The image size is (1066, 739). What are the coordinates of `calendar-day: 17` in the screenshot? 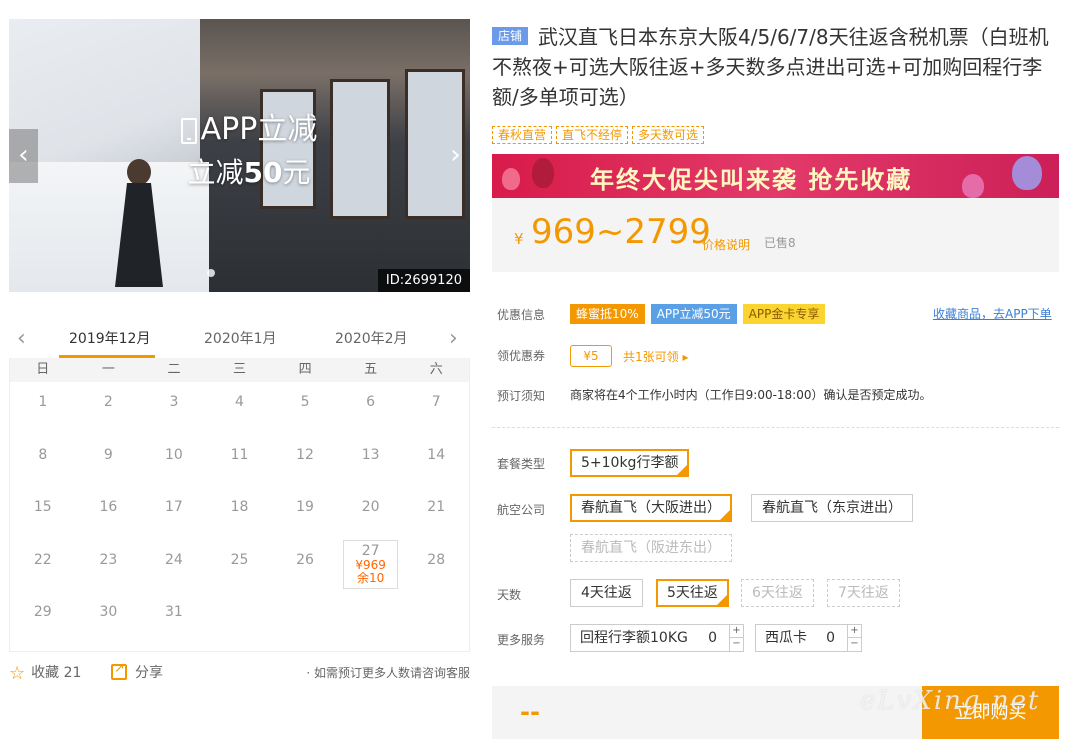 It's located at (174, 513).